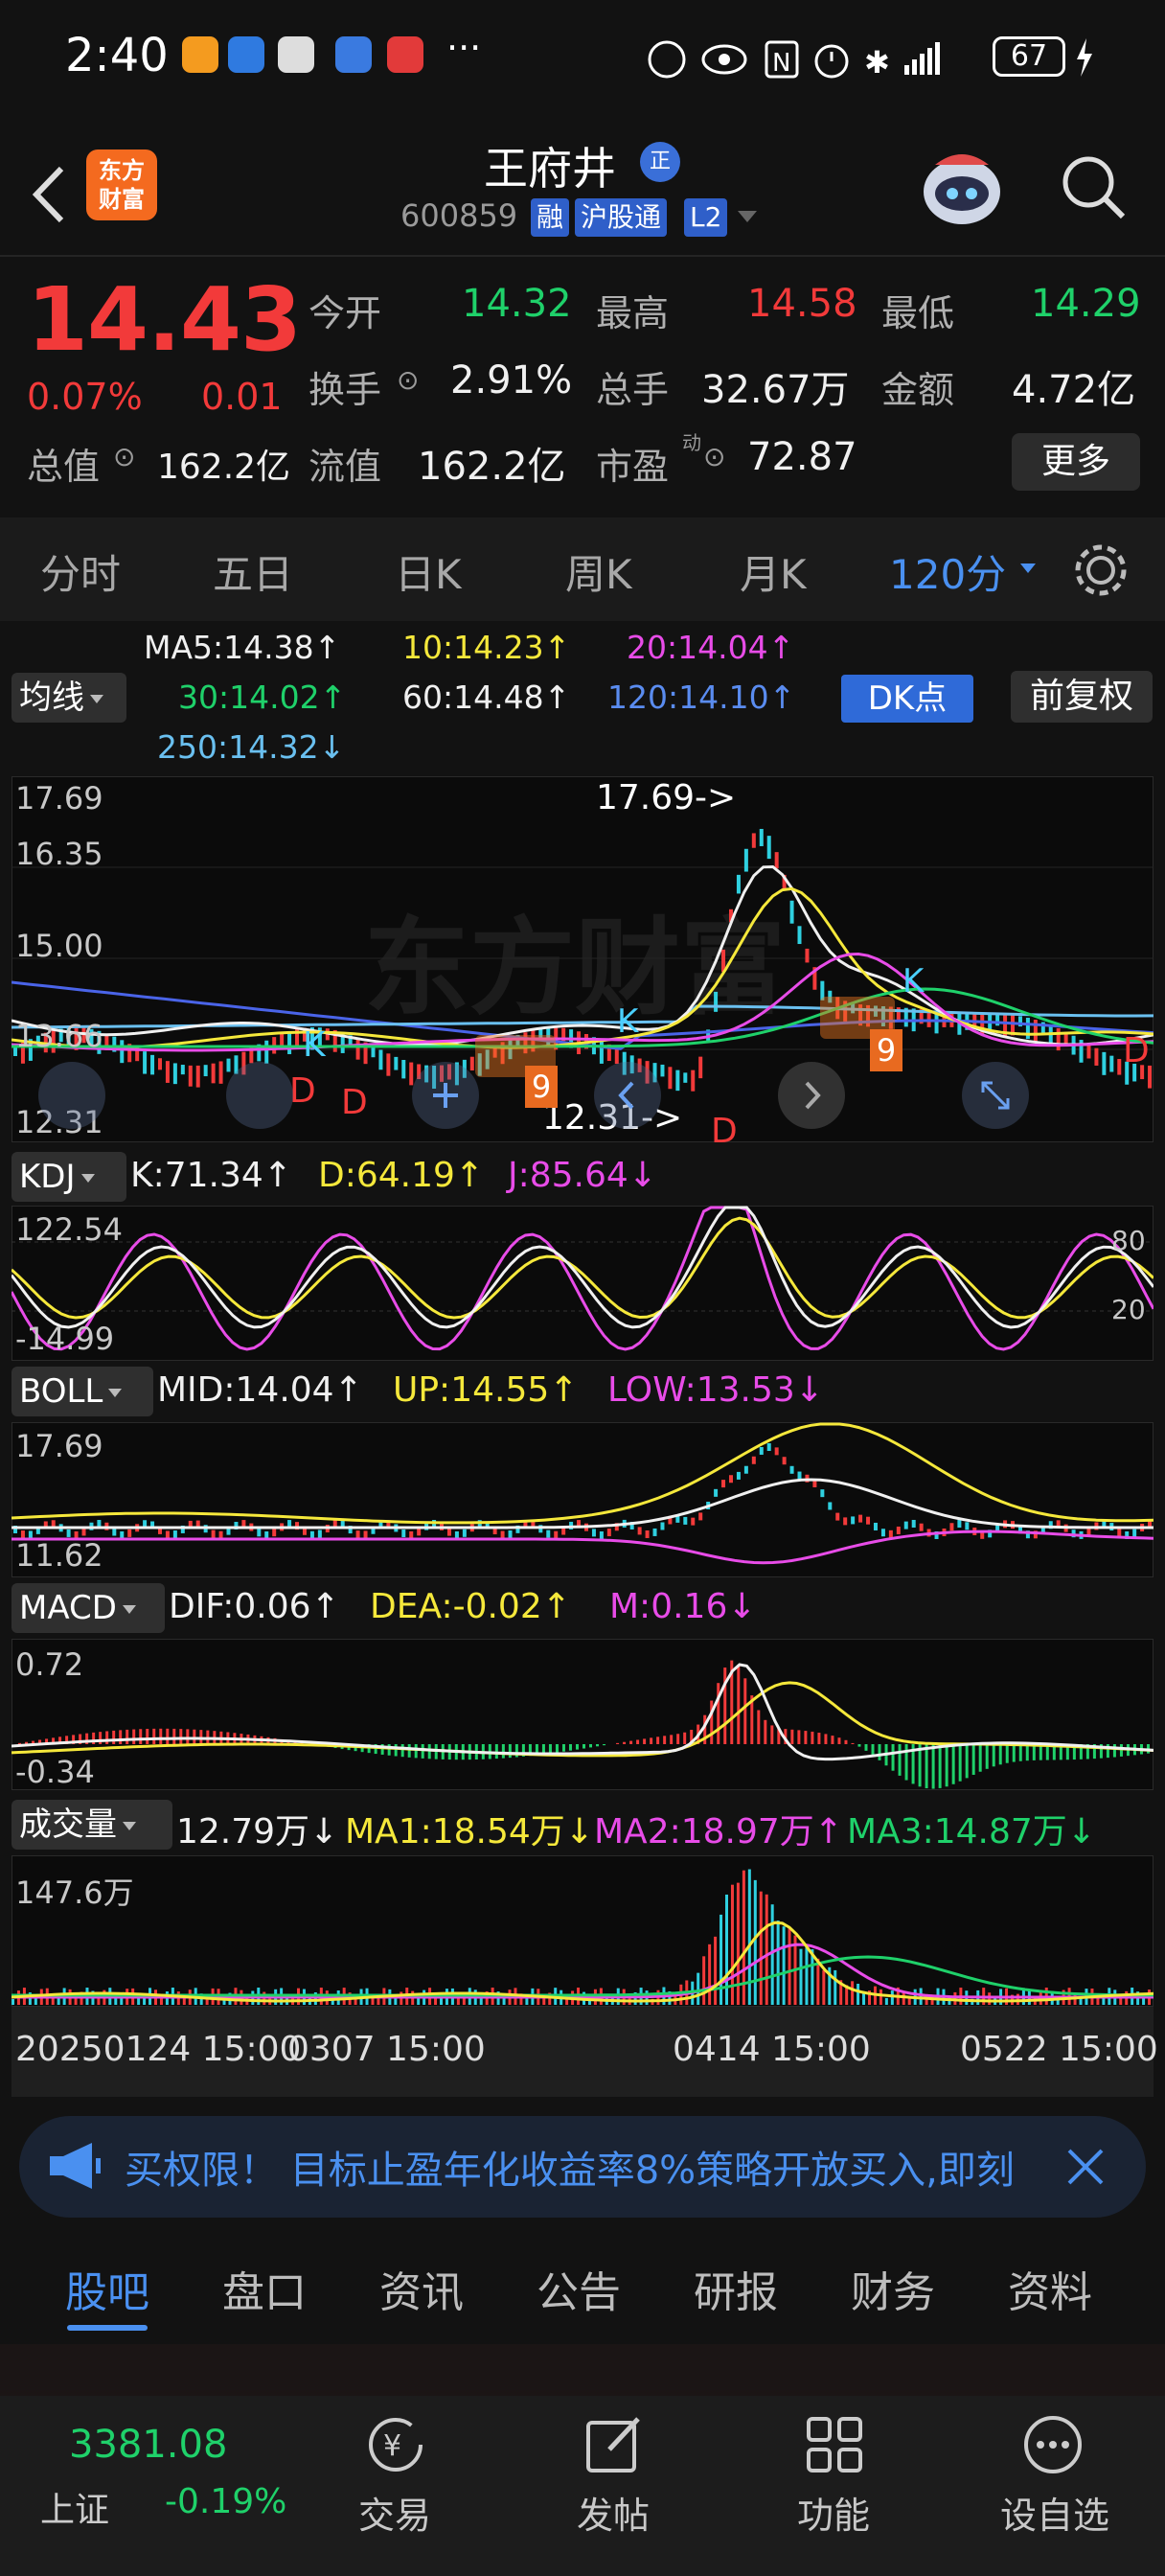 The width and height of the screenshot is (1165, 2576). What do you see at coordinates (718, 1832) in the screenshot?
I see `volume-ma2-label: MA2:18.97万↑` at bounding box center [718, 1832].